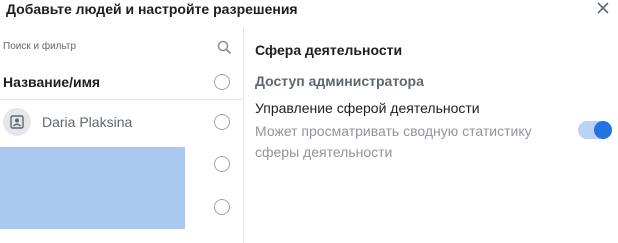 The height and width of the screenshot is (243, 618). Describe the element at coordinates (339, 81) in the screenshot. I see `section-title: Доступ администратора` at that location.